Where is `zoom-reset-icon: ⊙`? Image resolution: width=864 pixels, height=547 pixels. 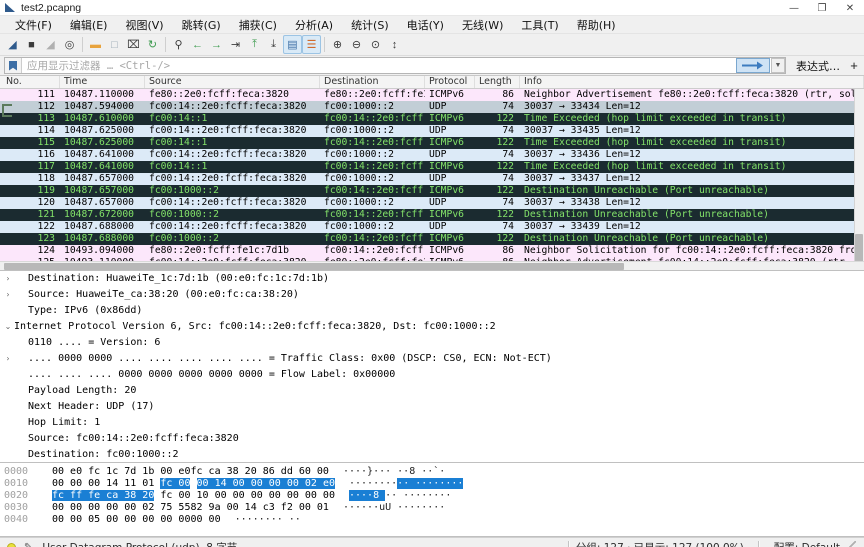
zoom-reset-icon: ⊙ is located at coordinates (375, 44).